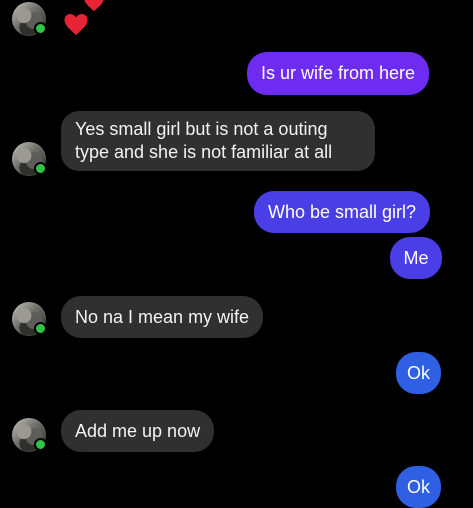 The width and height of the screenshot is (473, 508). What do you see at coordinates (416, 258) in the screenshot?
I see `message-bubble-sent: Me` at bounding box center [416, 258].